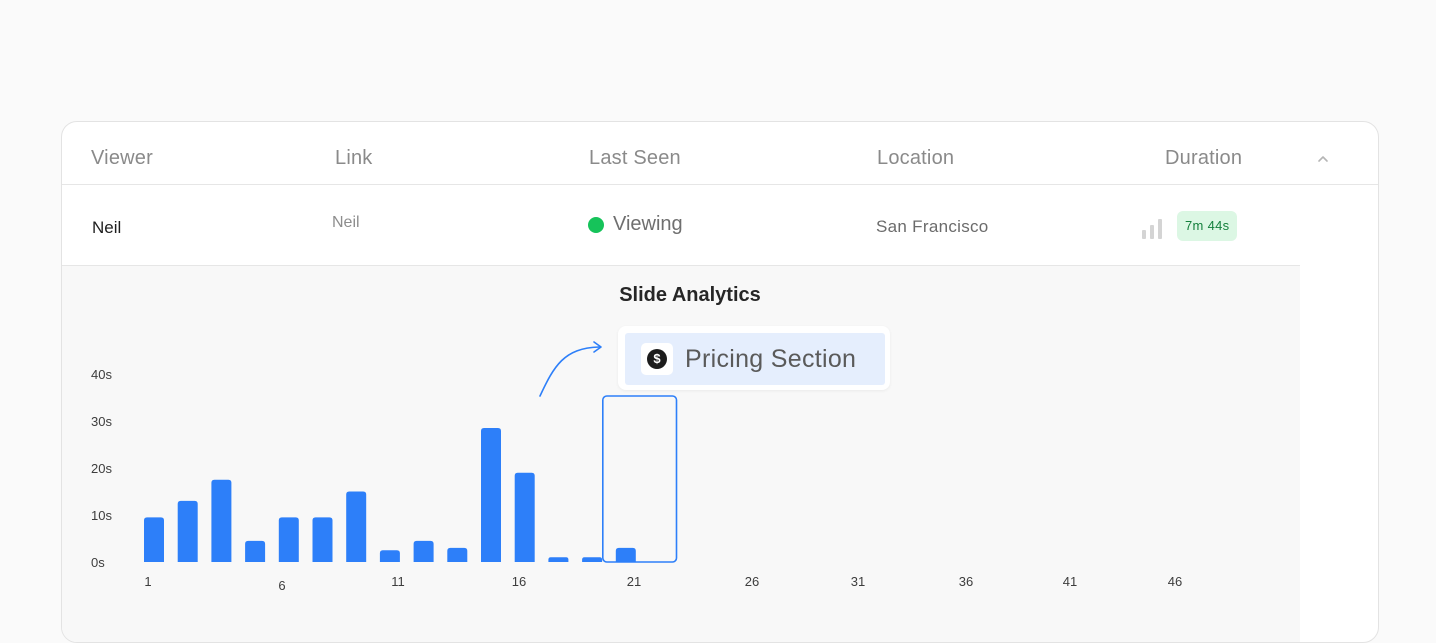 The image size is (1436, 643). I want to click on y-tick-label: 40s, so click(101, 374).